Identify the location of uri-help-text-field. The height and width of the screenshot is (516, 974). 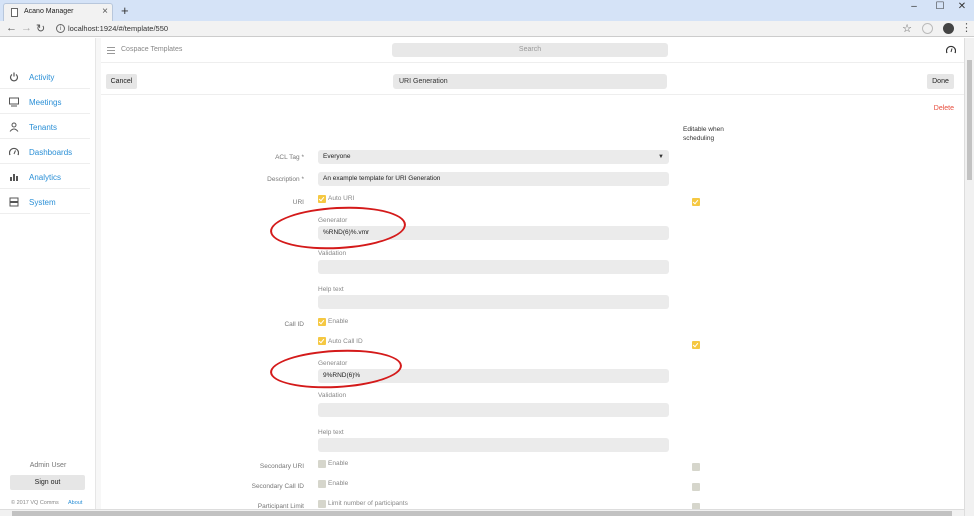
(493, 302).